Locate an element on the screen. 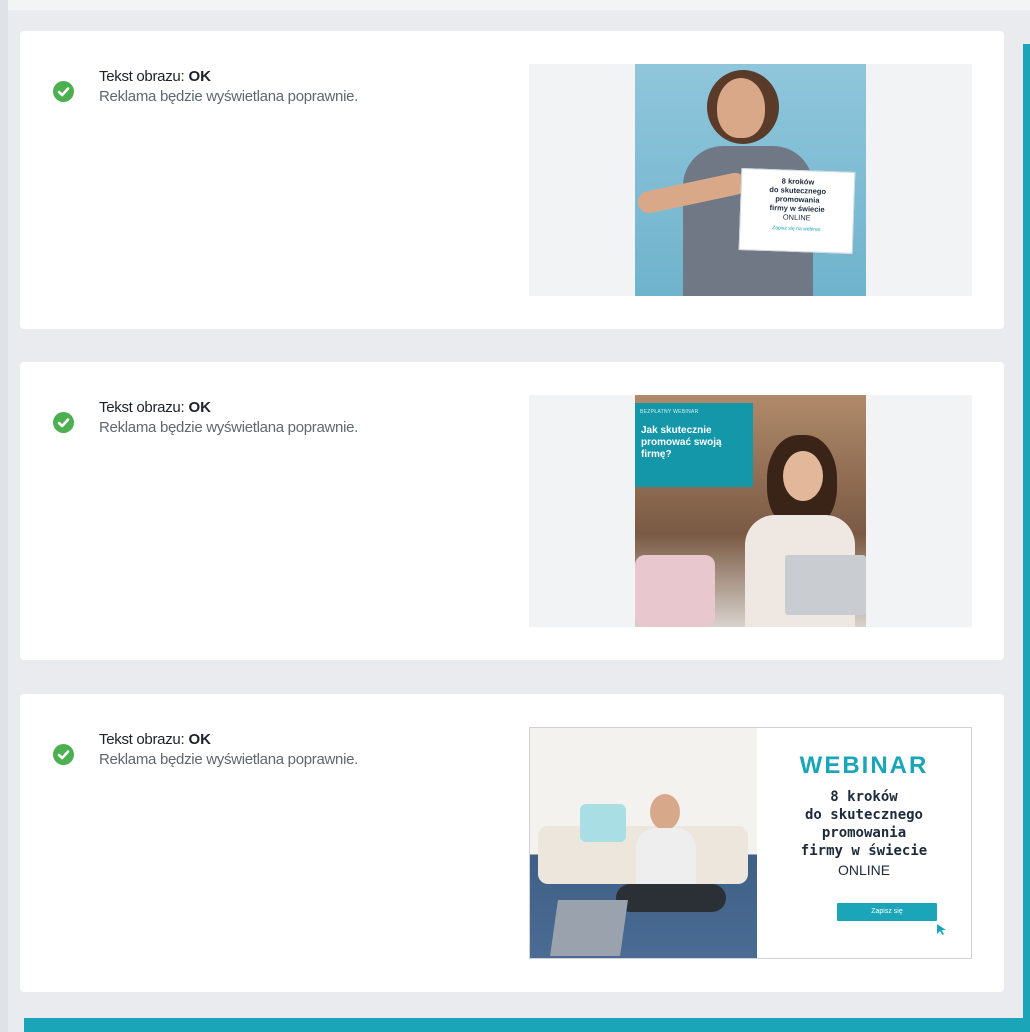 The width and height of the screenshot is (1030, 1032). top-strip is located at coordinates (515, 5).